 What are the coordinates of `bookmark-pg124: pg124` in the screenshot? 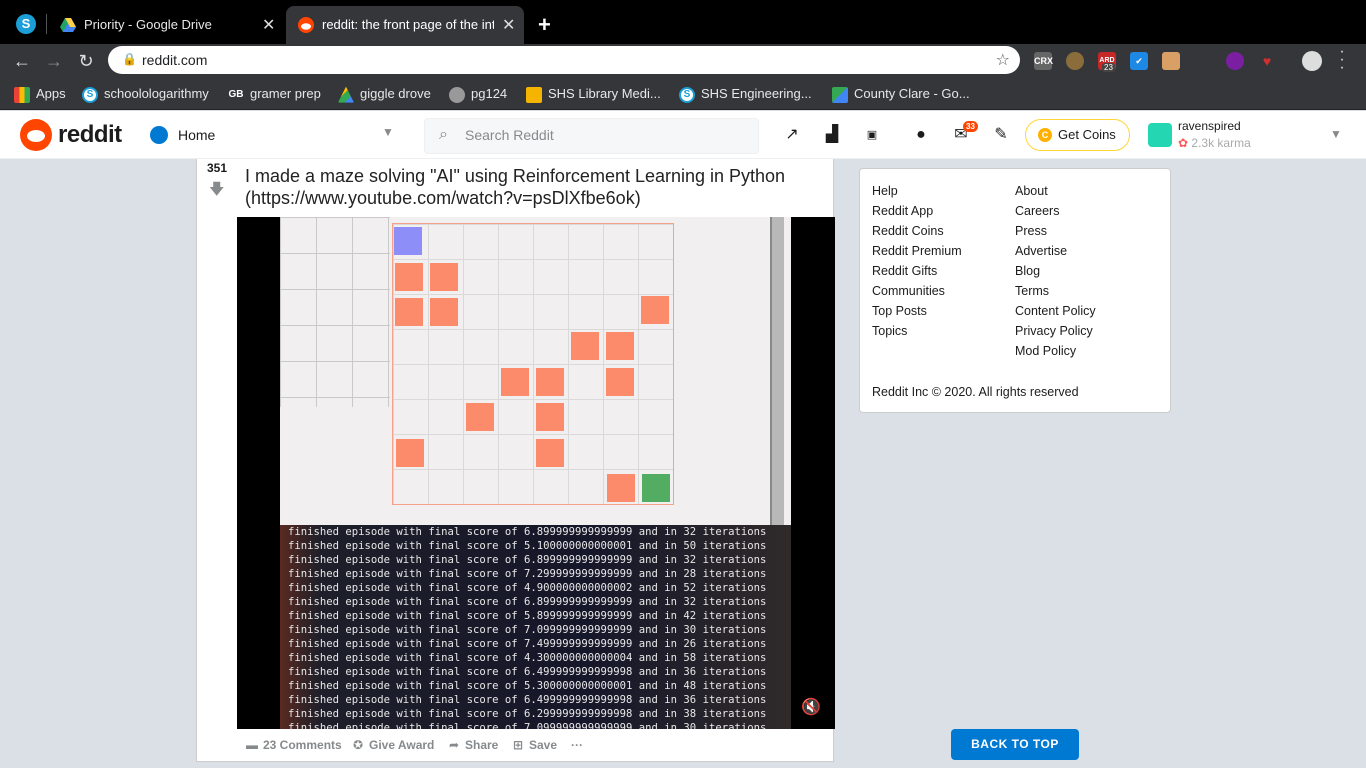 It's located at (478, 95).